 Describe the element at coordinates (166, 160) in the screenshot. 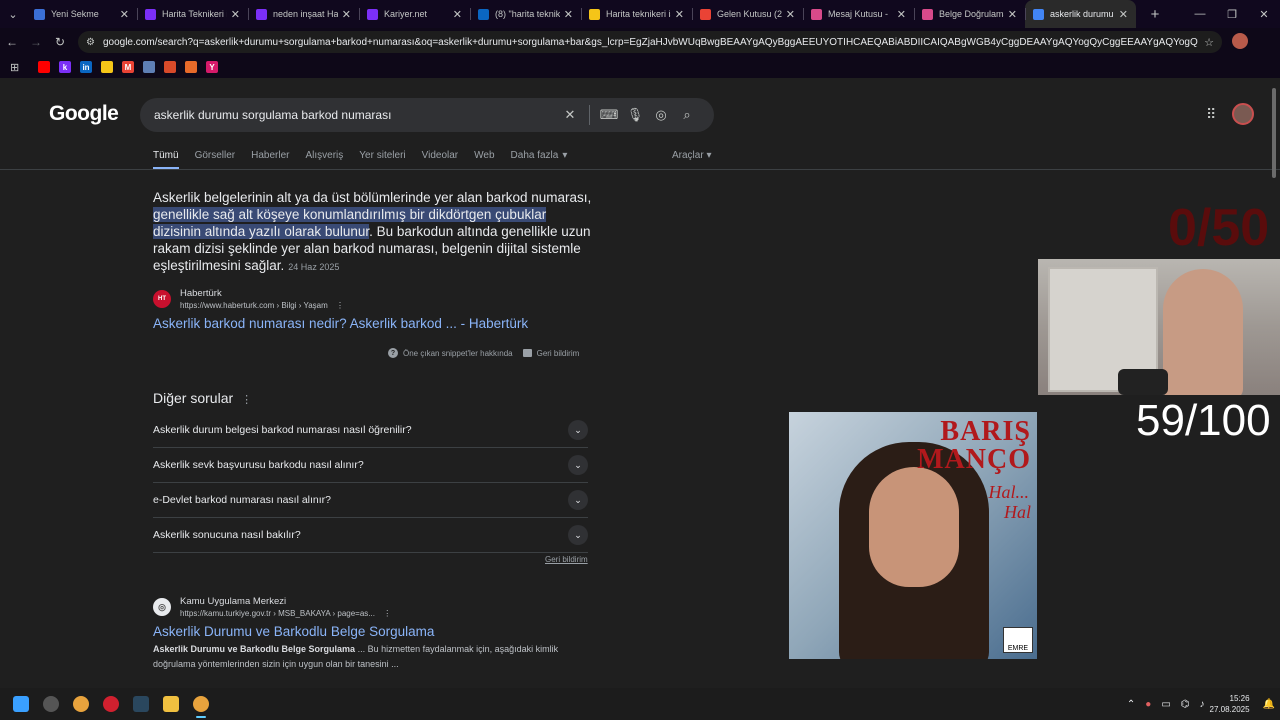

I see `search-tab-0: Tümü` at that location.